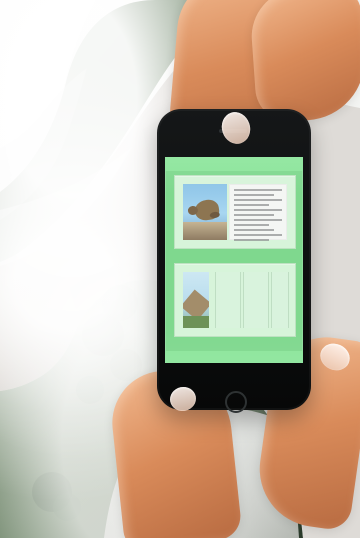  I want to click on top-right-hand, so click(304, 62).